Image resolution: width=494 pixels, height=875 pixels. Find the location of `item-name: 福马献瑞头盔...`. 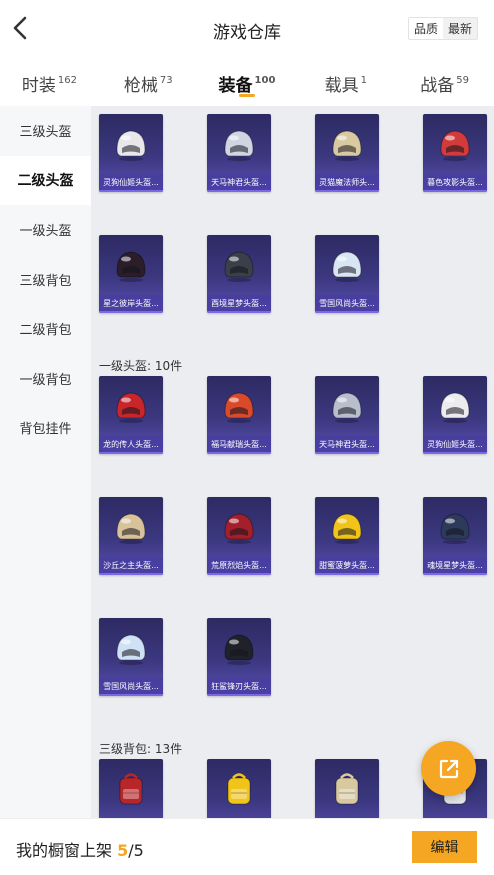

item-name: 福马献瑞头盔... is located at coordinates (239, 445).